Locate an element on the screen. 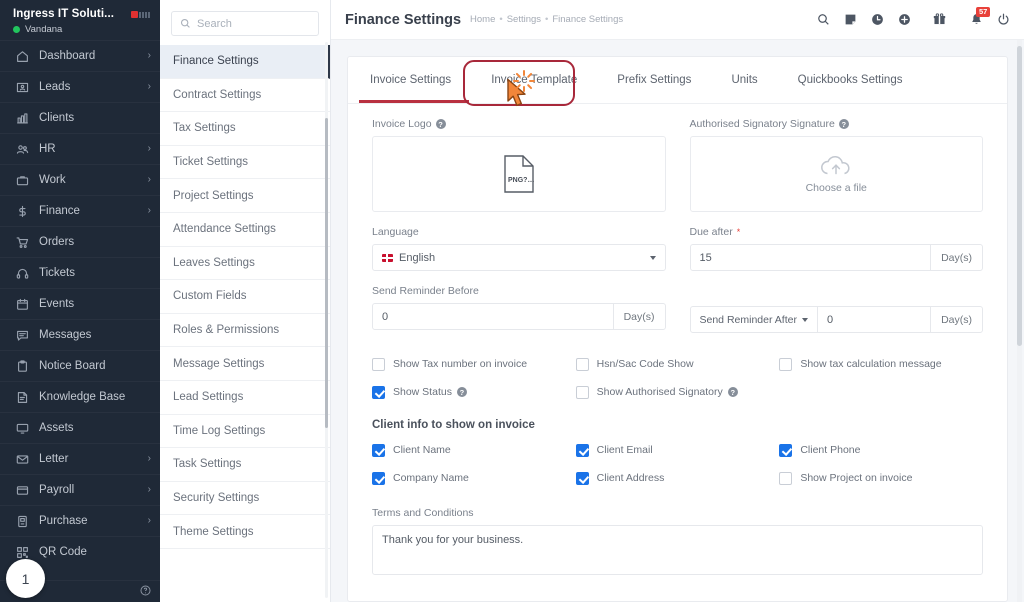 The image size is (1024, 602). signature-dropzone: Choose a file is located at coordinates (836, 174).